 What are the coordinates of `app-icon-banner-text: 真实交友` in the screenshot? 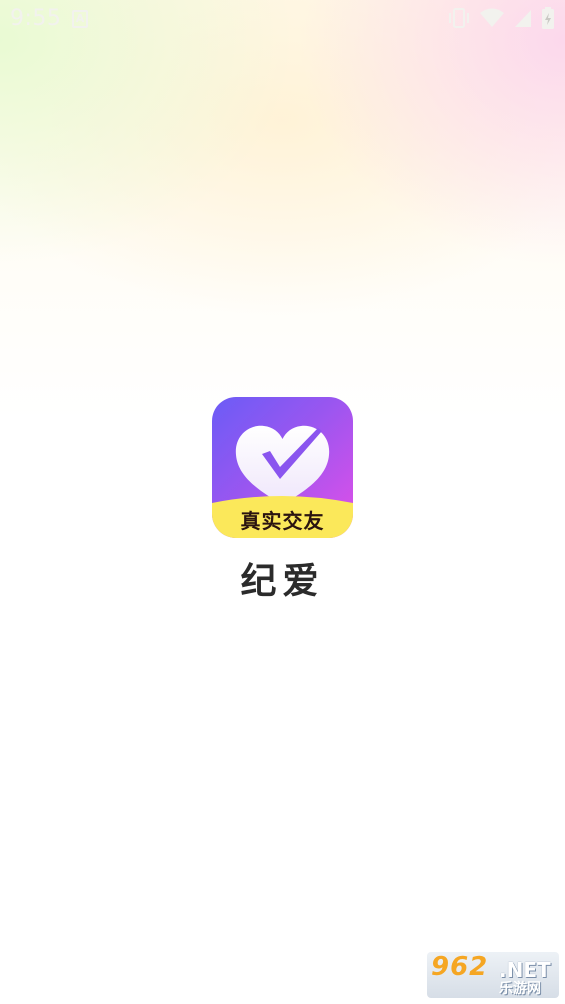 It's located at (282, 521).